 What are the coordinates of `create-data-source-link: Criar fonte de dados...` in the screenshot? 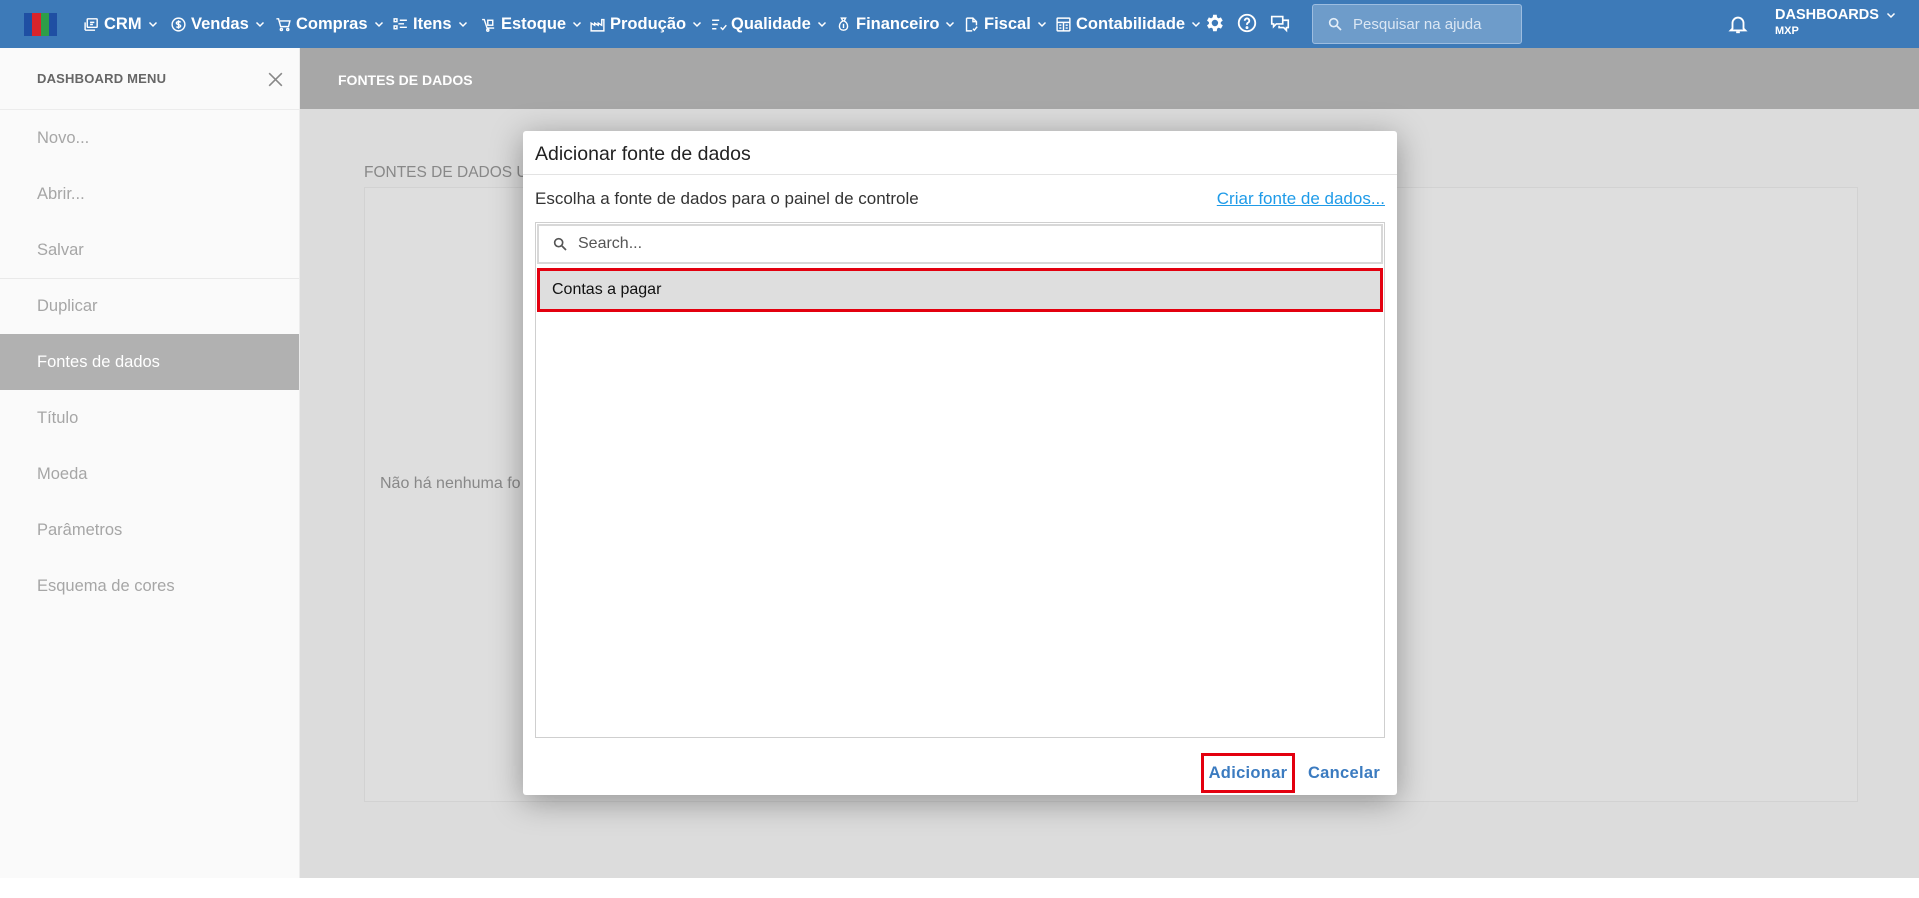 It's located at (1301, 199).